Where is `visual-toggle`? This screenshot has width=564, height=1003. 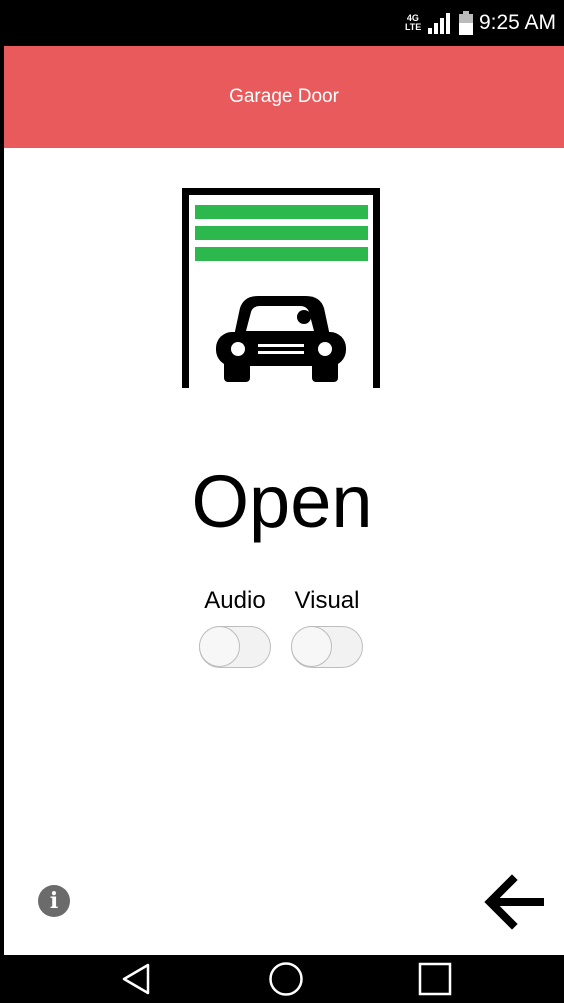 visual-toggle is located at coordinates (327, 647).